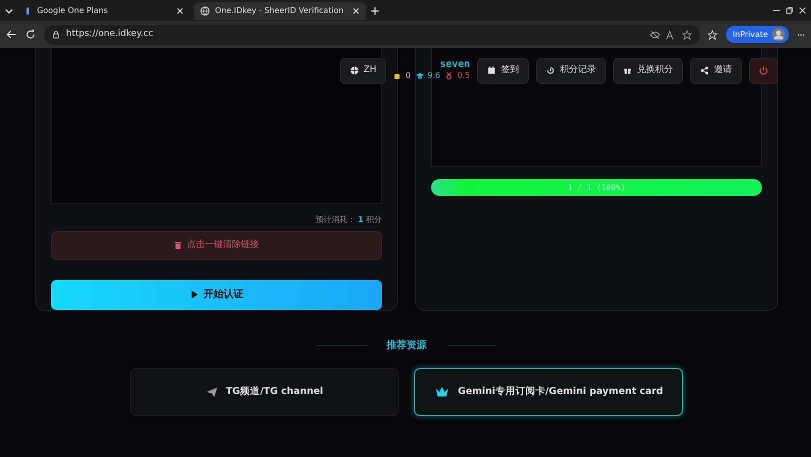 Image resolution: width=811 pixels, height=457 pixels. What do you see at coordinates (442, 392) in the screenshot?
I see `crown-icon` at bounding box center [442, 392].